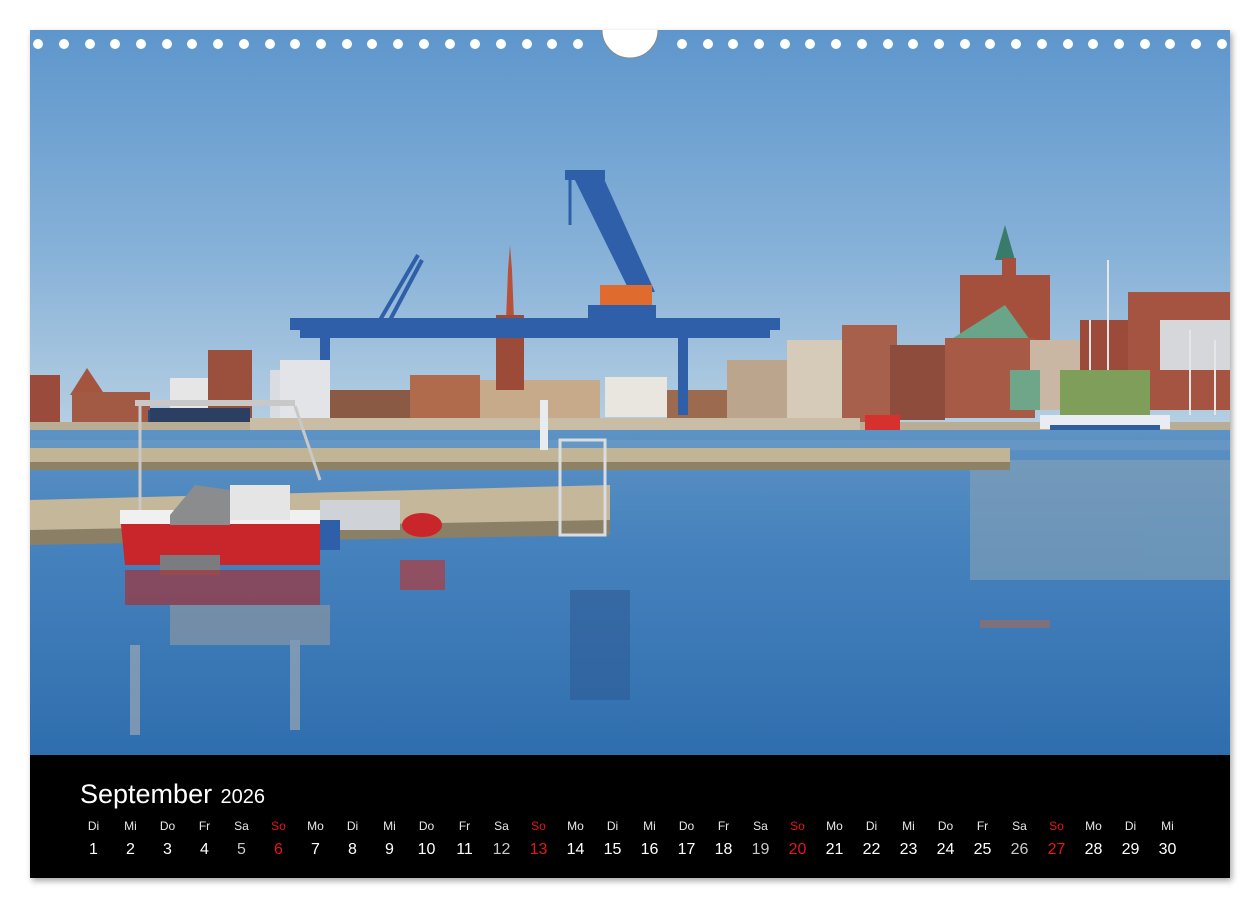 The height and width of the screenshot is (908, 1260). What do you see at coordinates (982, 849) in the screenshot?
I see `day-number: 25` at bounding box center [982, 849].